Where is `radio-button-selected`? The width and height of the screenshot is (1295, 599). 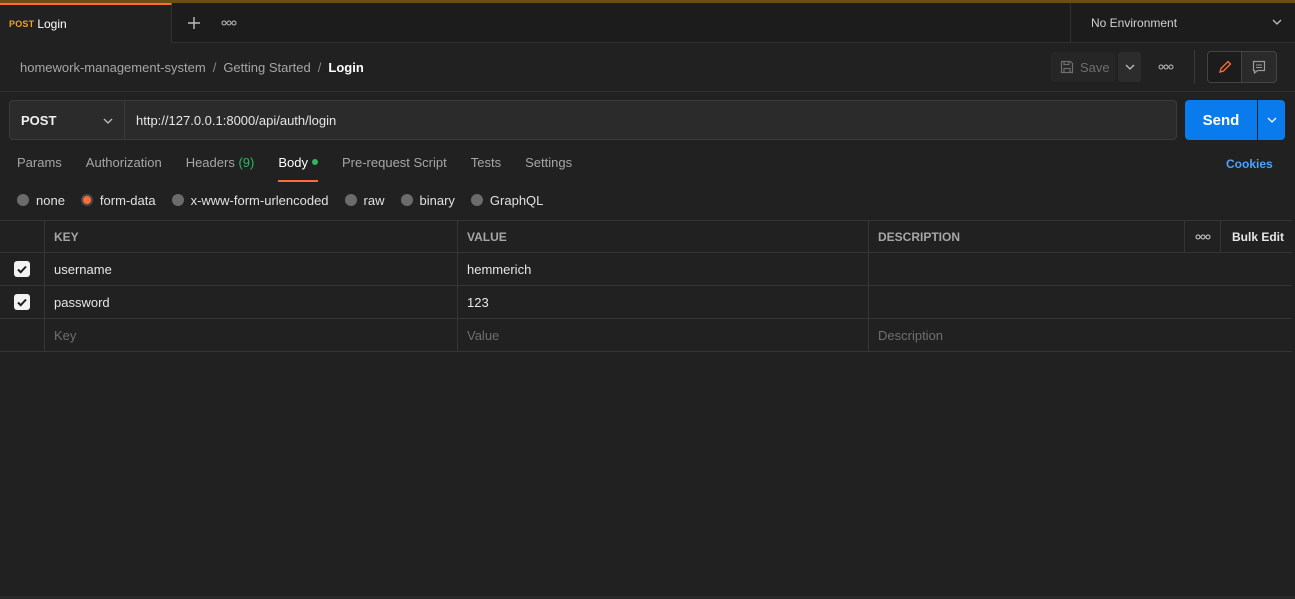 radio-button-selected is located at coordinates (86, 200).